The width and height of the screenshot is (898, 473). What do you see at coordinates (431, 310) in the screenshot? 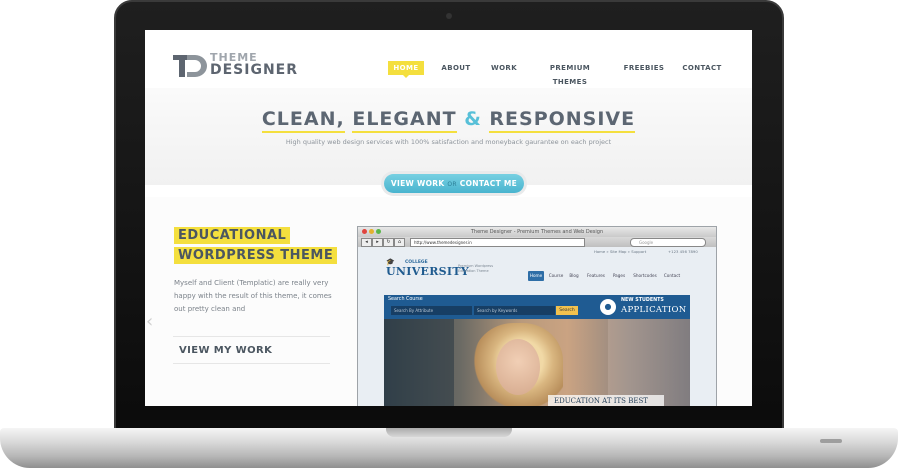
I see `univ-attribute-field: Search By Attribute` at bounding box center [431, 310].